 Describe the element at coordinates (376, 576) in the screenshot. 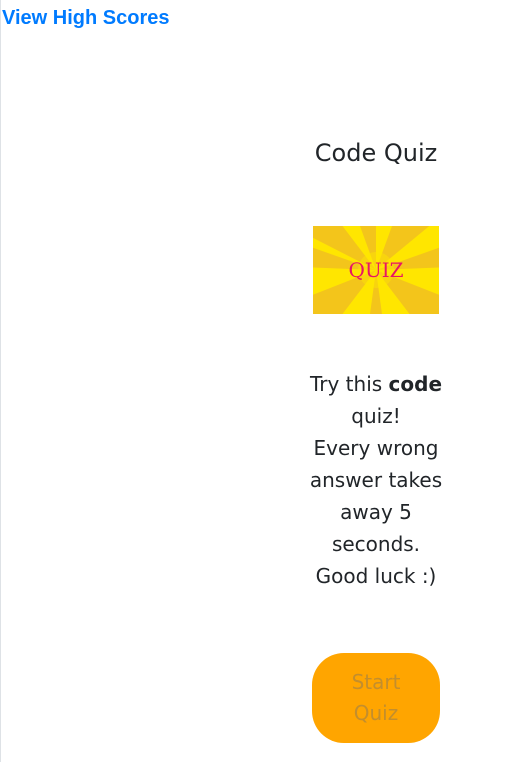

I see `instructions-good-luck-text: Good luck :)` at that location.